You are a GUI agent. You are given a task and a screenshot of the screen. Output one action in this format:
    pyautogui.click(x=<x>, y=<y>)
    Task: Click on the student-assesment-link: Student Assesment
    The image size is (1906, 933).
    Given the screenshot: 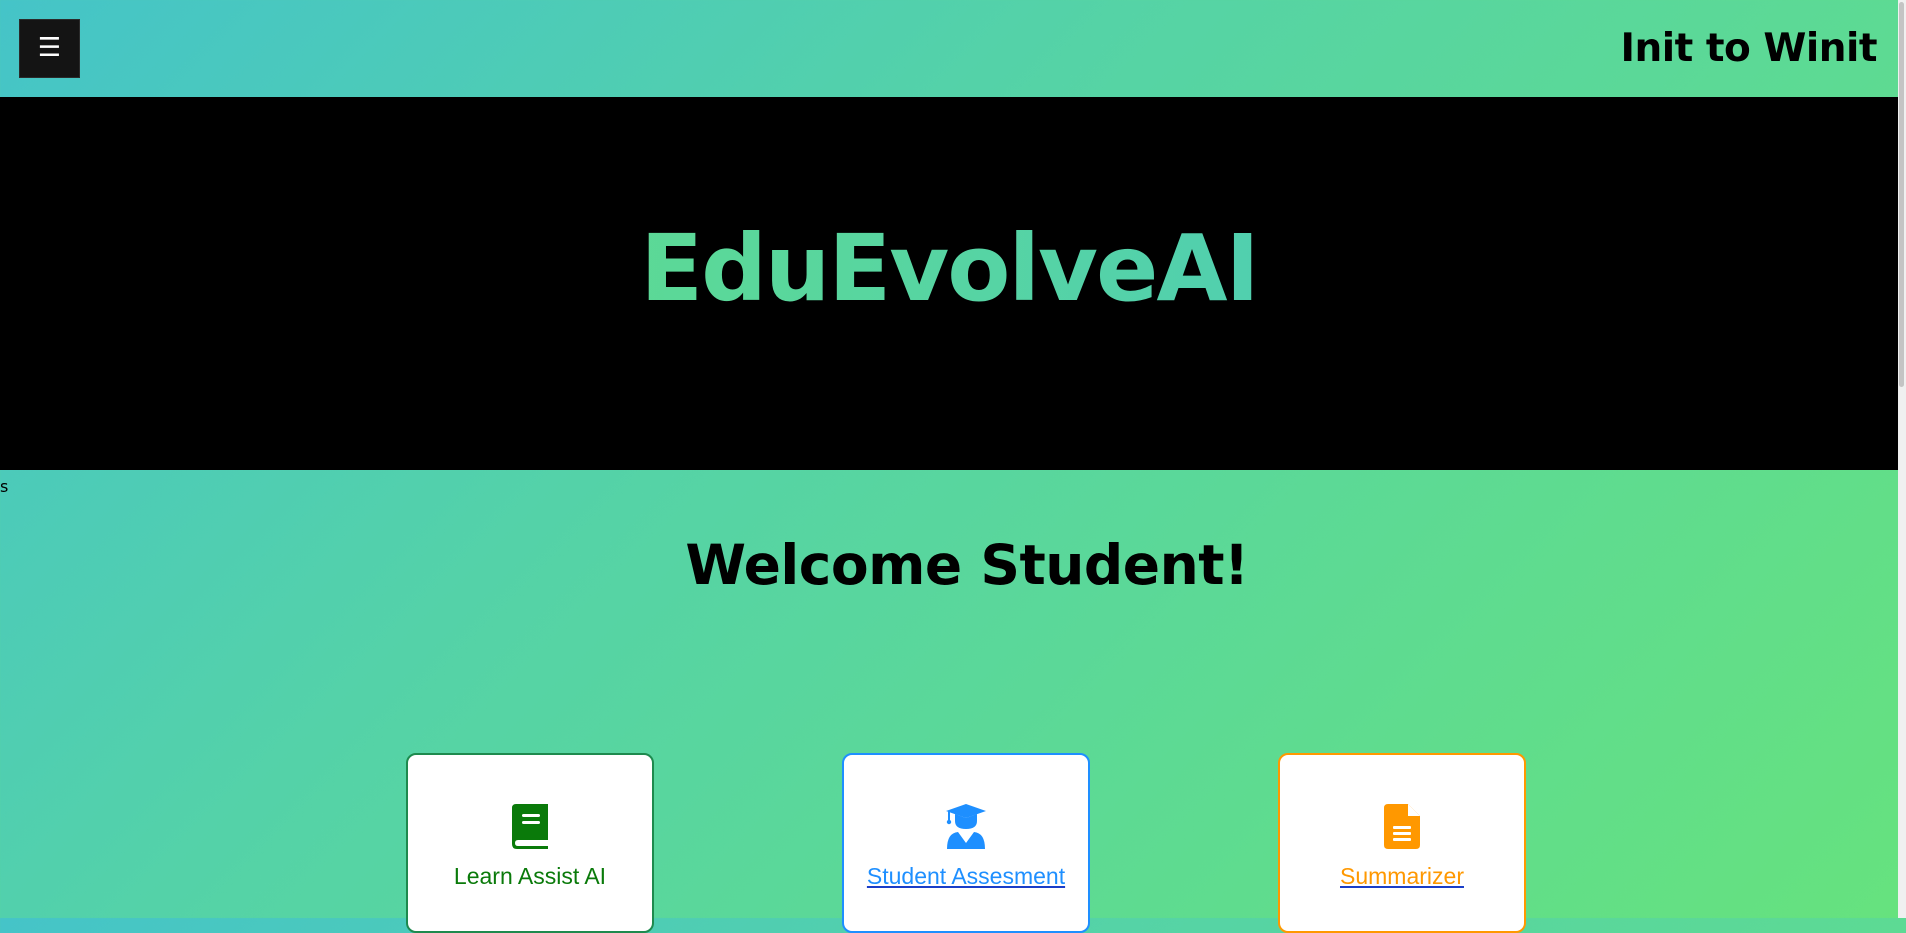 What is the action you would take?
    pyautogui.click(x=966, y=876)
    